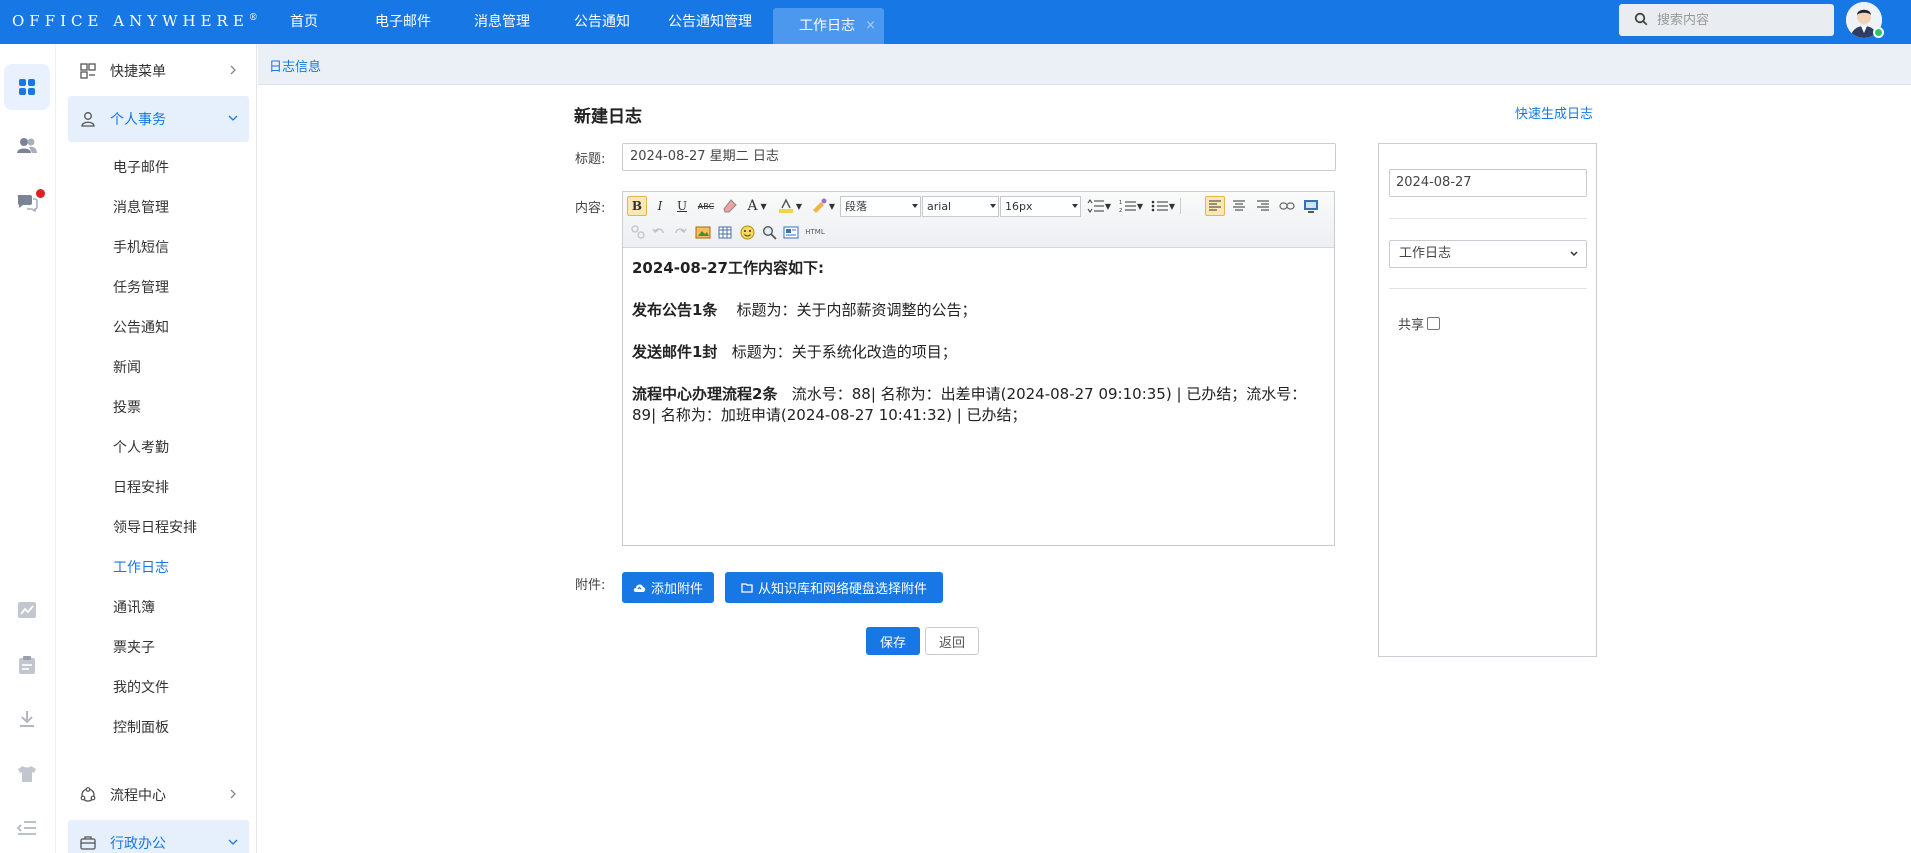  What do you see at coordinates (682, 206) in the screenshot?
I see `underline-button: U` at bounding box center [682, 206].